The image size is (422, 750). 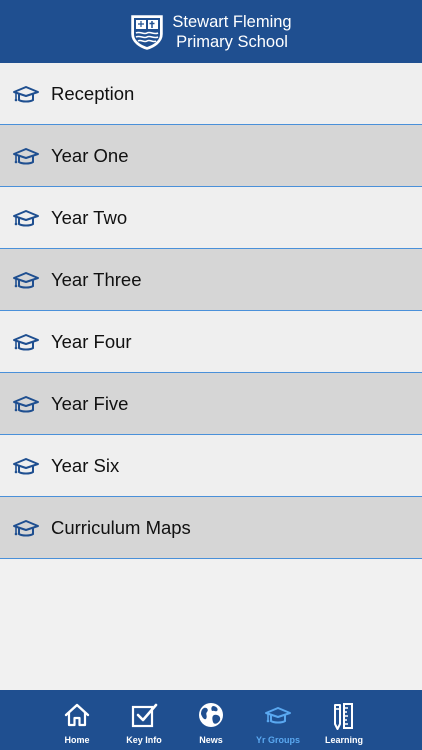 What do you see at coordinates (144, 740) in the screenshot?
I see `tab-label: Key Info` at bounding box center [144, 740].